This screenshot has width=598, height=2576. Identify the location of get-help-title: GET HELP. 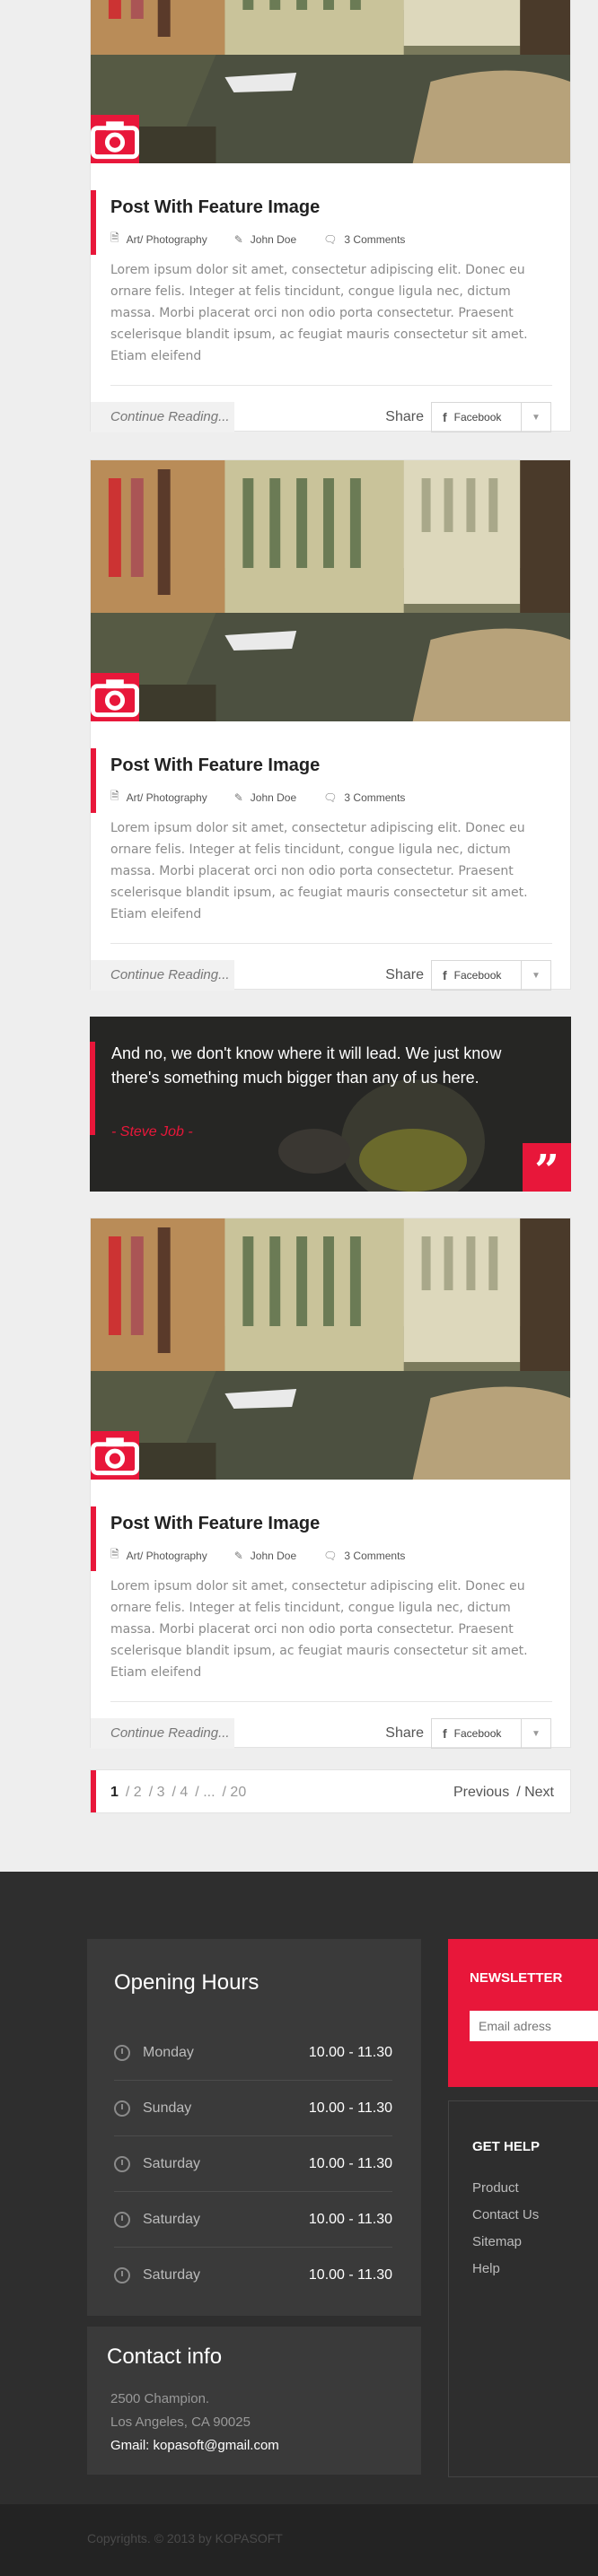
(506, 2147).